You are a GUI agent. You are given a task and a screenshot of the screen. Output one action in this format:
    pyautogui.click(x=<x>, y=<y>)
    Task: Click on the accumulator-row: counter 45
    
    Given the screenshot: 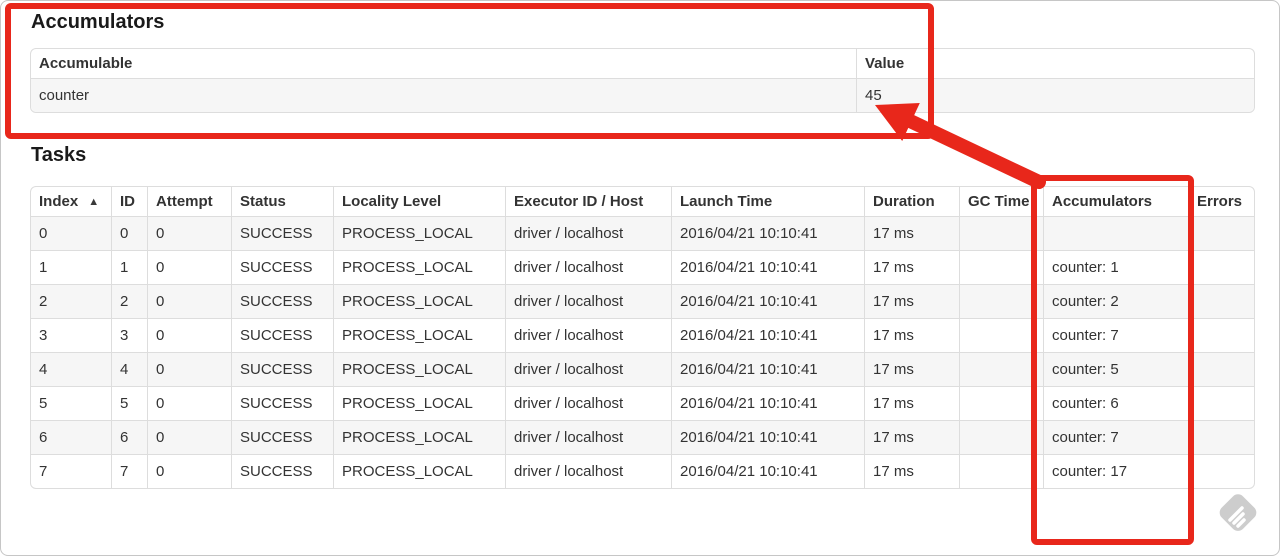 What is the action you would take?
    pyautogui.click(x=642, y=95)
    